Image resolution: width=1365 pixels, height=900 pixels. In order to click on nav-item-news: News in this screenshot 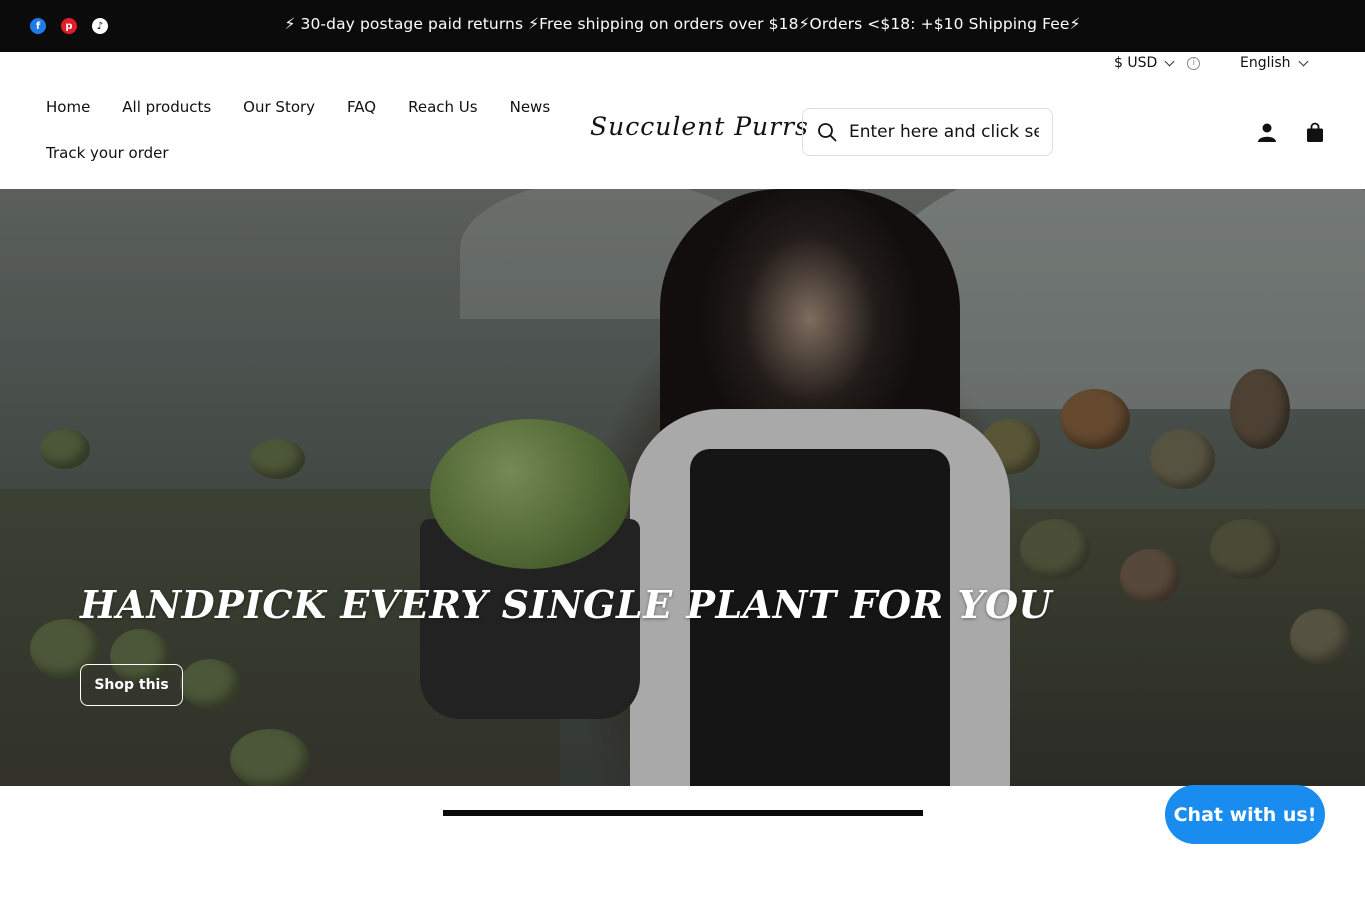, I will do `click(530, 107)`.